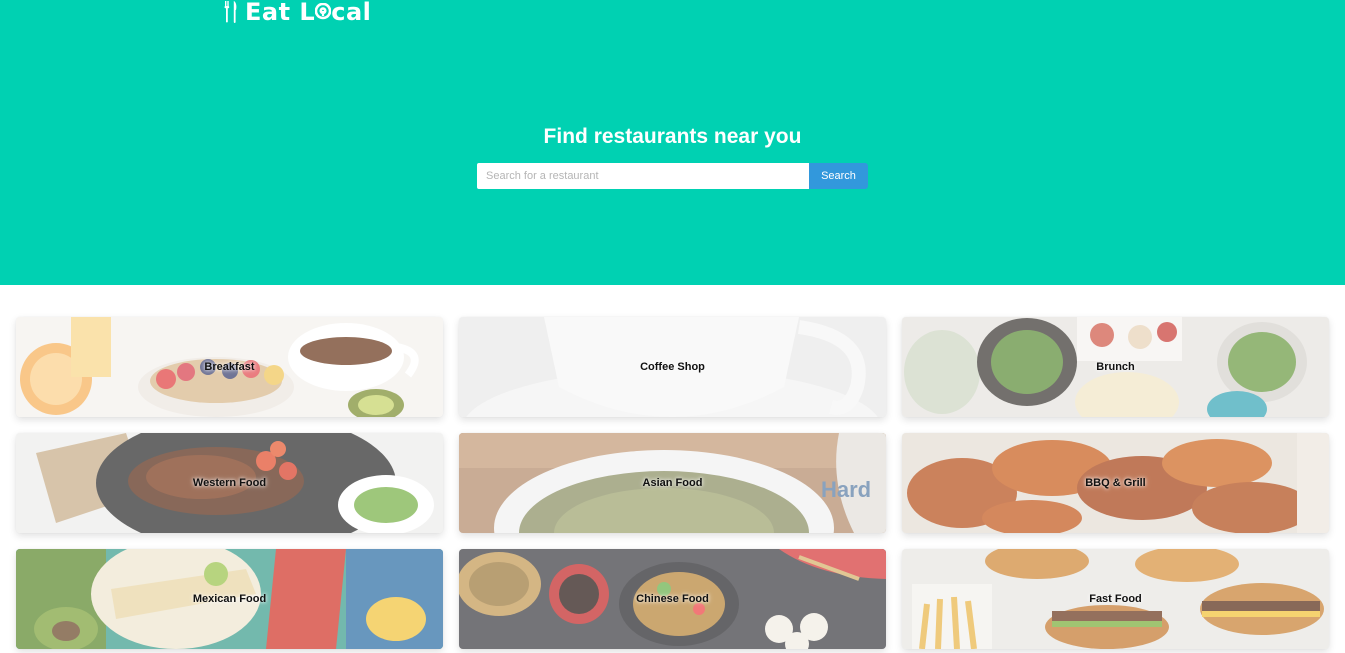 The width and height of the screenshot is (1345, 653). I want to click on category-label: Coffee Shop, so click(672, 367).